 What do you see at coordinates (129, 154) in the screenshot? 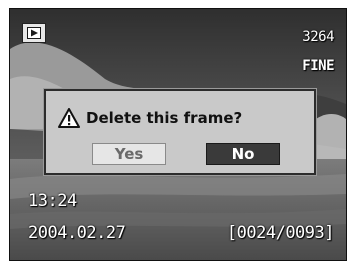
I see `yes-button: Yes` at bounding box center [129, 154].